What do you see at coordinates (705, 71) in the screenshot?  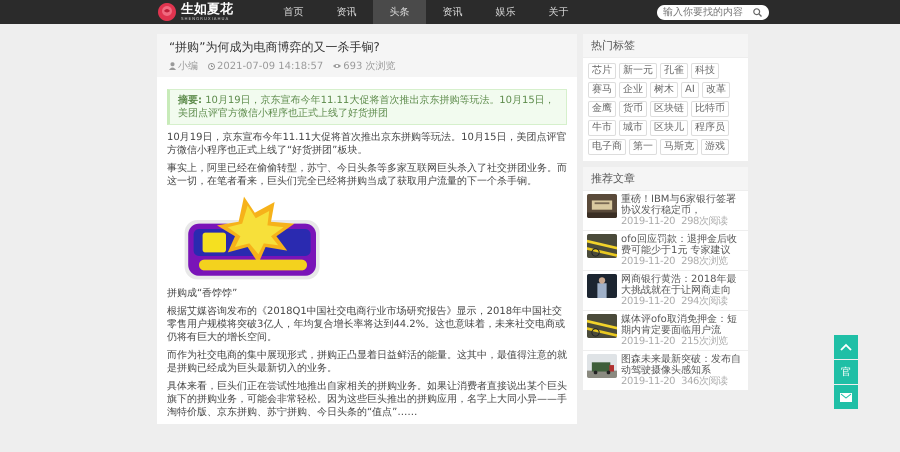 I see `tag-link: 科技` at bounding box center [705, 71].